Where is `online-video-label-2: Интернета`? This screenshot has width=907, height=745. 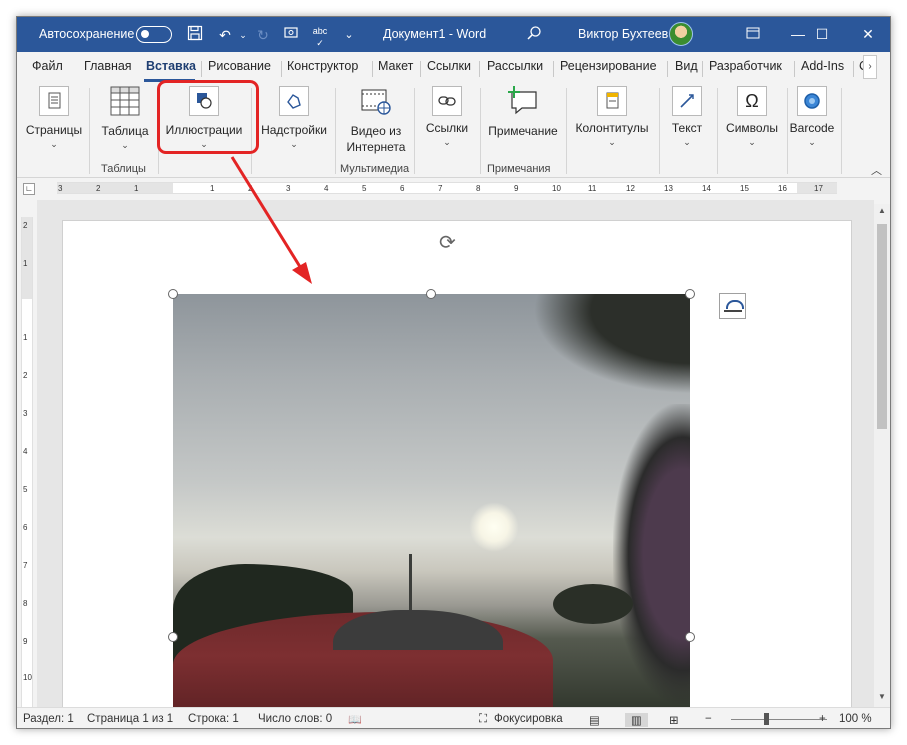
online-video-label-2: Интернета is located at coordinates (376, 147).